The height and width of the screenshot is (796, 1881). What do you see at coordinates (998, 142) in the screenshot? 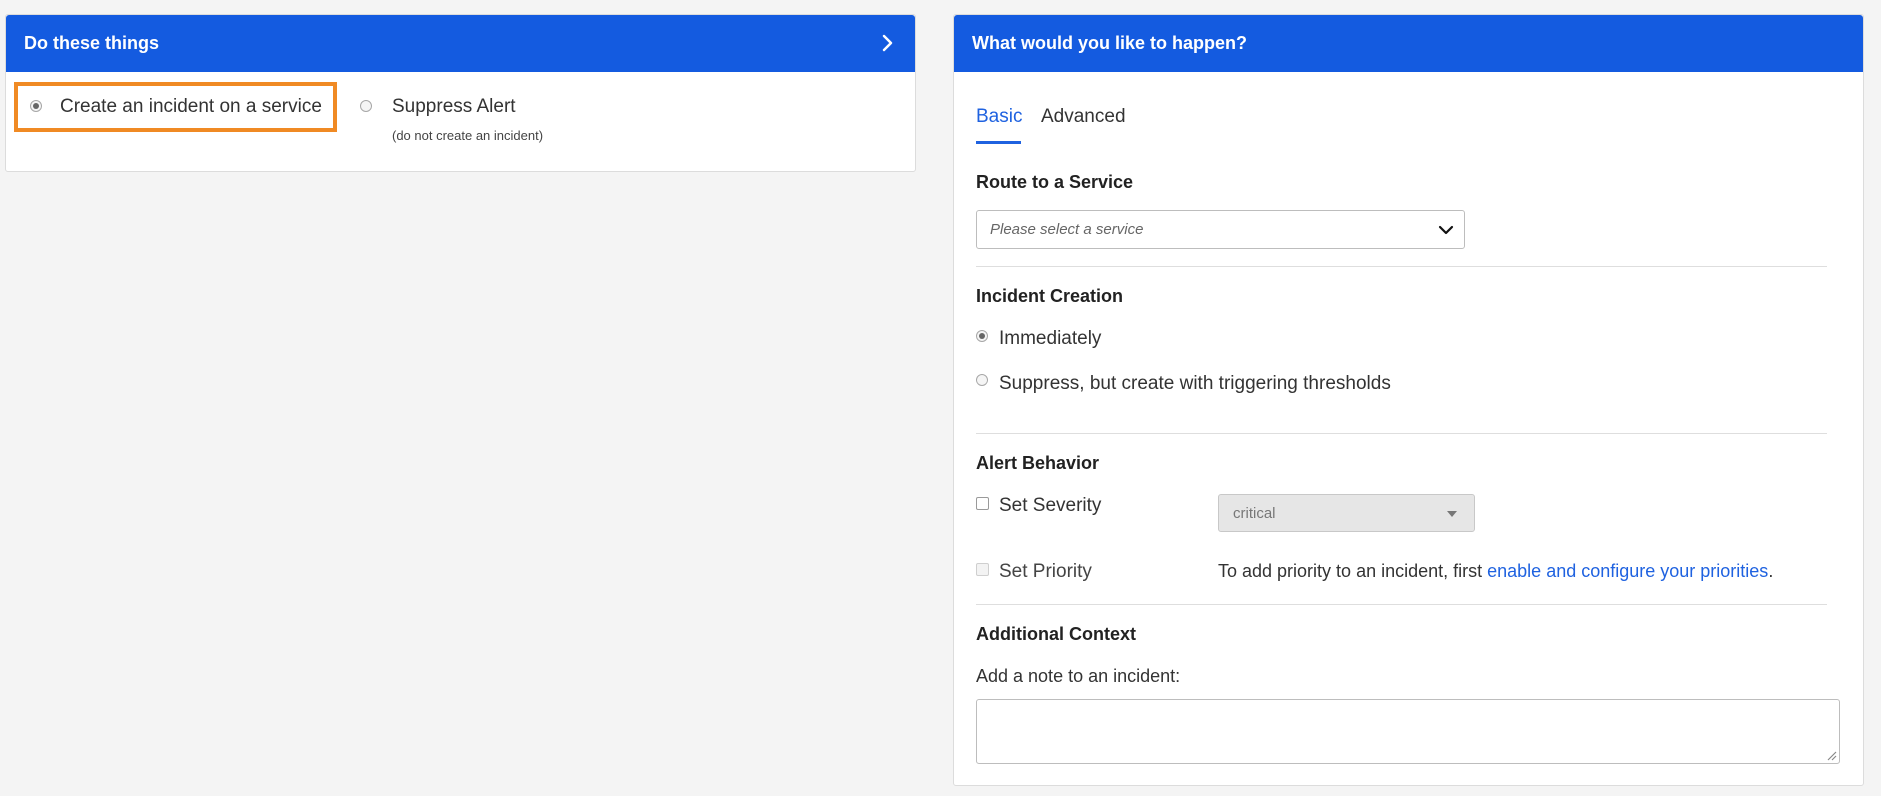
I see `tab-basic-underline` at bounding box center [998, 142].